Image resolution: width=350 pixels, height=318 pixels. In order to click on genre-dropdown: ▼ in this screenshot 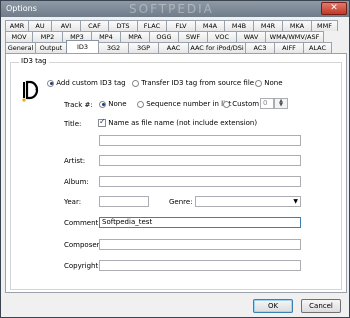, I will do `click(248, 201)`.